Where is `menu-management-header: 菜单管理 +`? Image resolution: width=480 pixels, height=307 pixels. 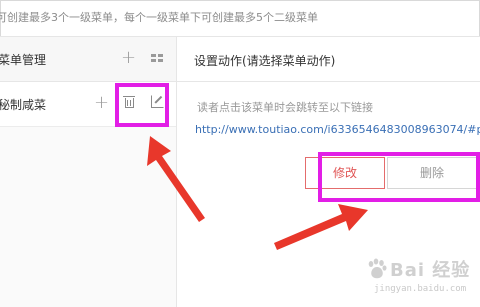 menu-management-header: 菜单管理 + is located at coordinates (88, 59).